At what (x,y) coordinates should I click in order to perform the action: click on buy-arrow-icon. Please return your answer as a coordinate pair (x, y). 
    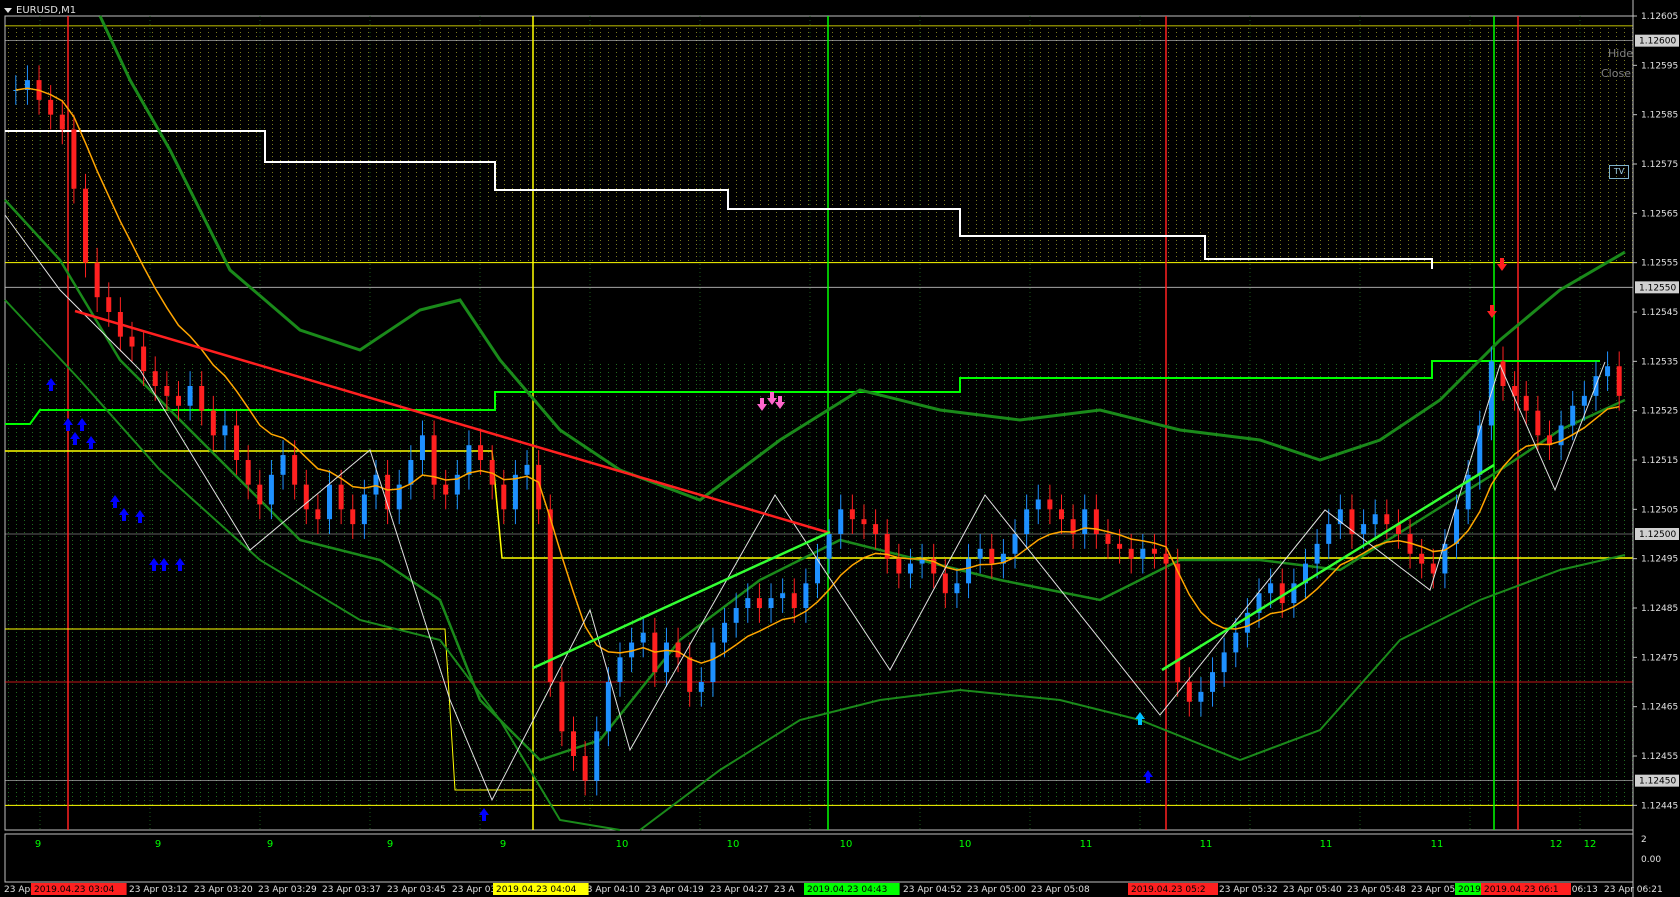
    Looking at the image, I should click on (484, 814).